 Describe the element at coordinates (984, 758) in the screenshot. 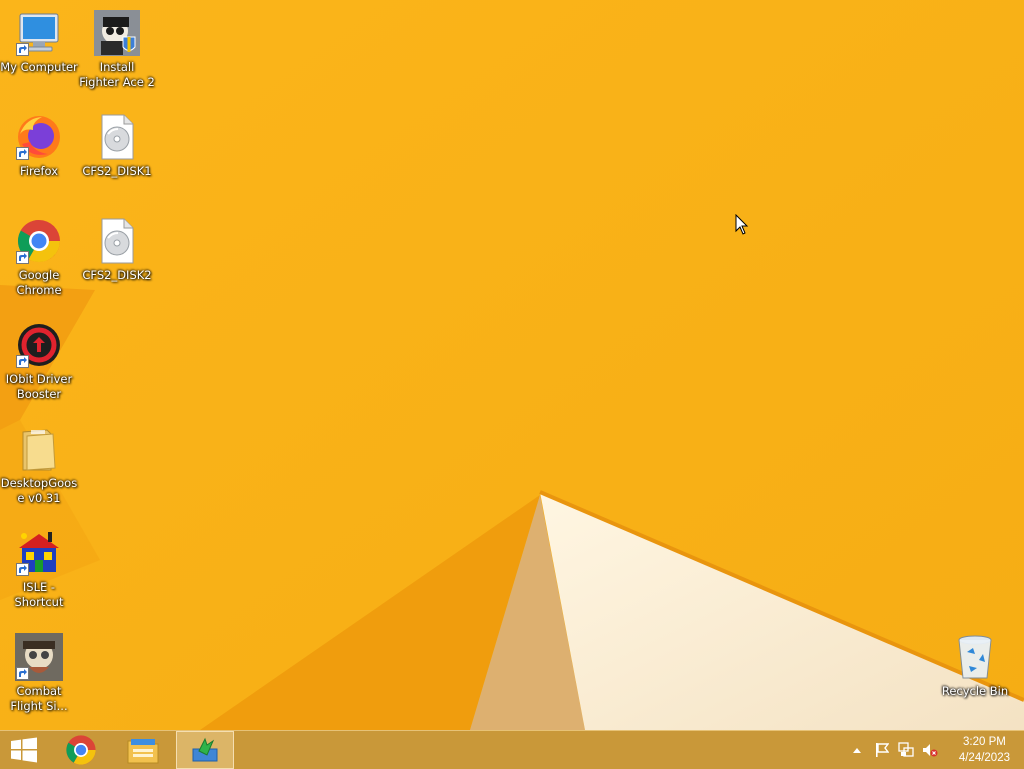

I see `clock-date: 4/24/2023` at that location.